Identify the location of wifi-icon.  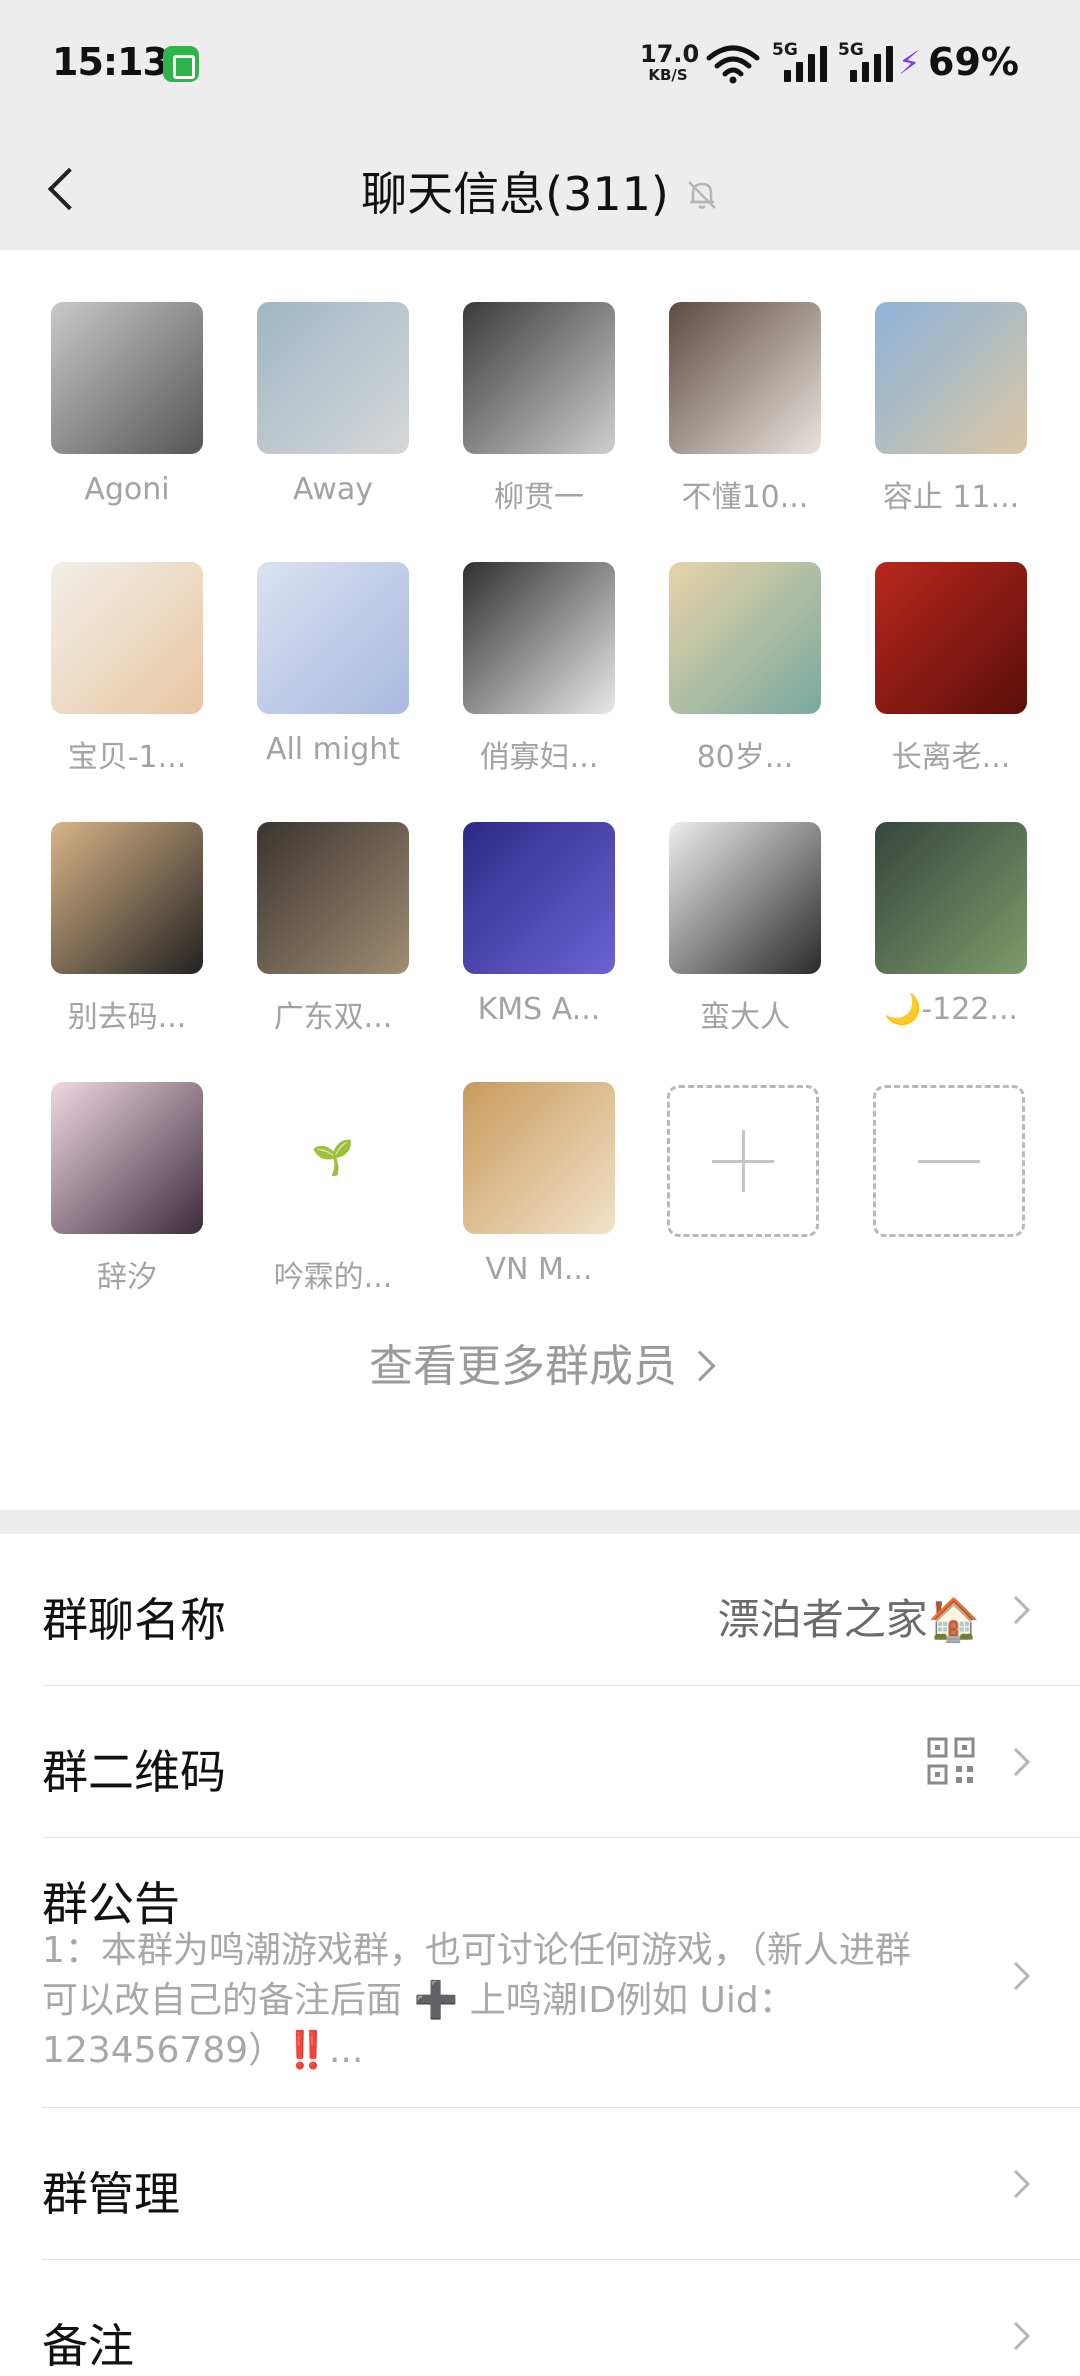
(733, 64).